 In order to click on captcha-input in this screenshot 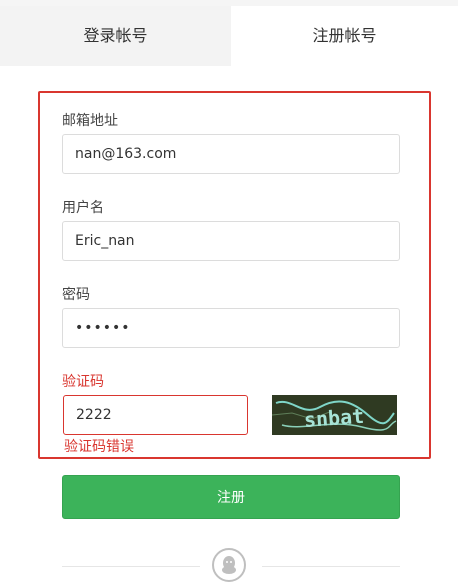, I will do `click(155, 415)`.